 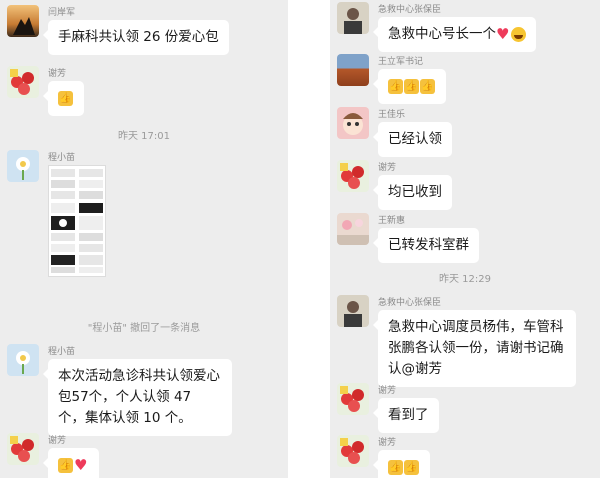 What do you see at coordinates (62, 13) in the screenshot?
I see `sender-name: 闫岸军` at bounding box center [62, 13].